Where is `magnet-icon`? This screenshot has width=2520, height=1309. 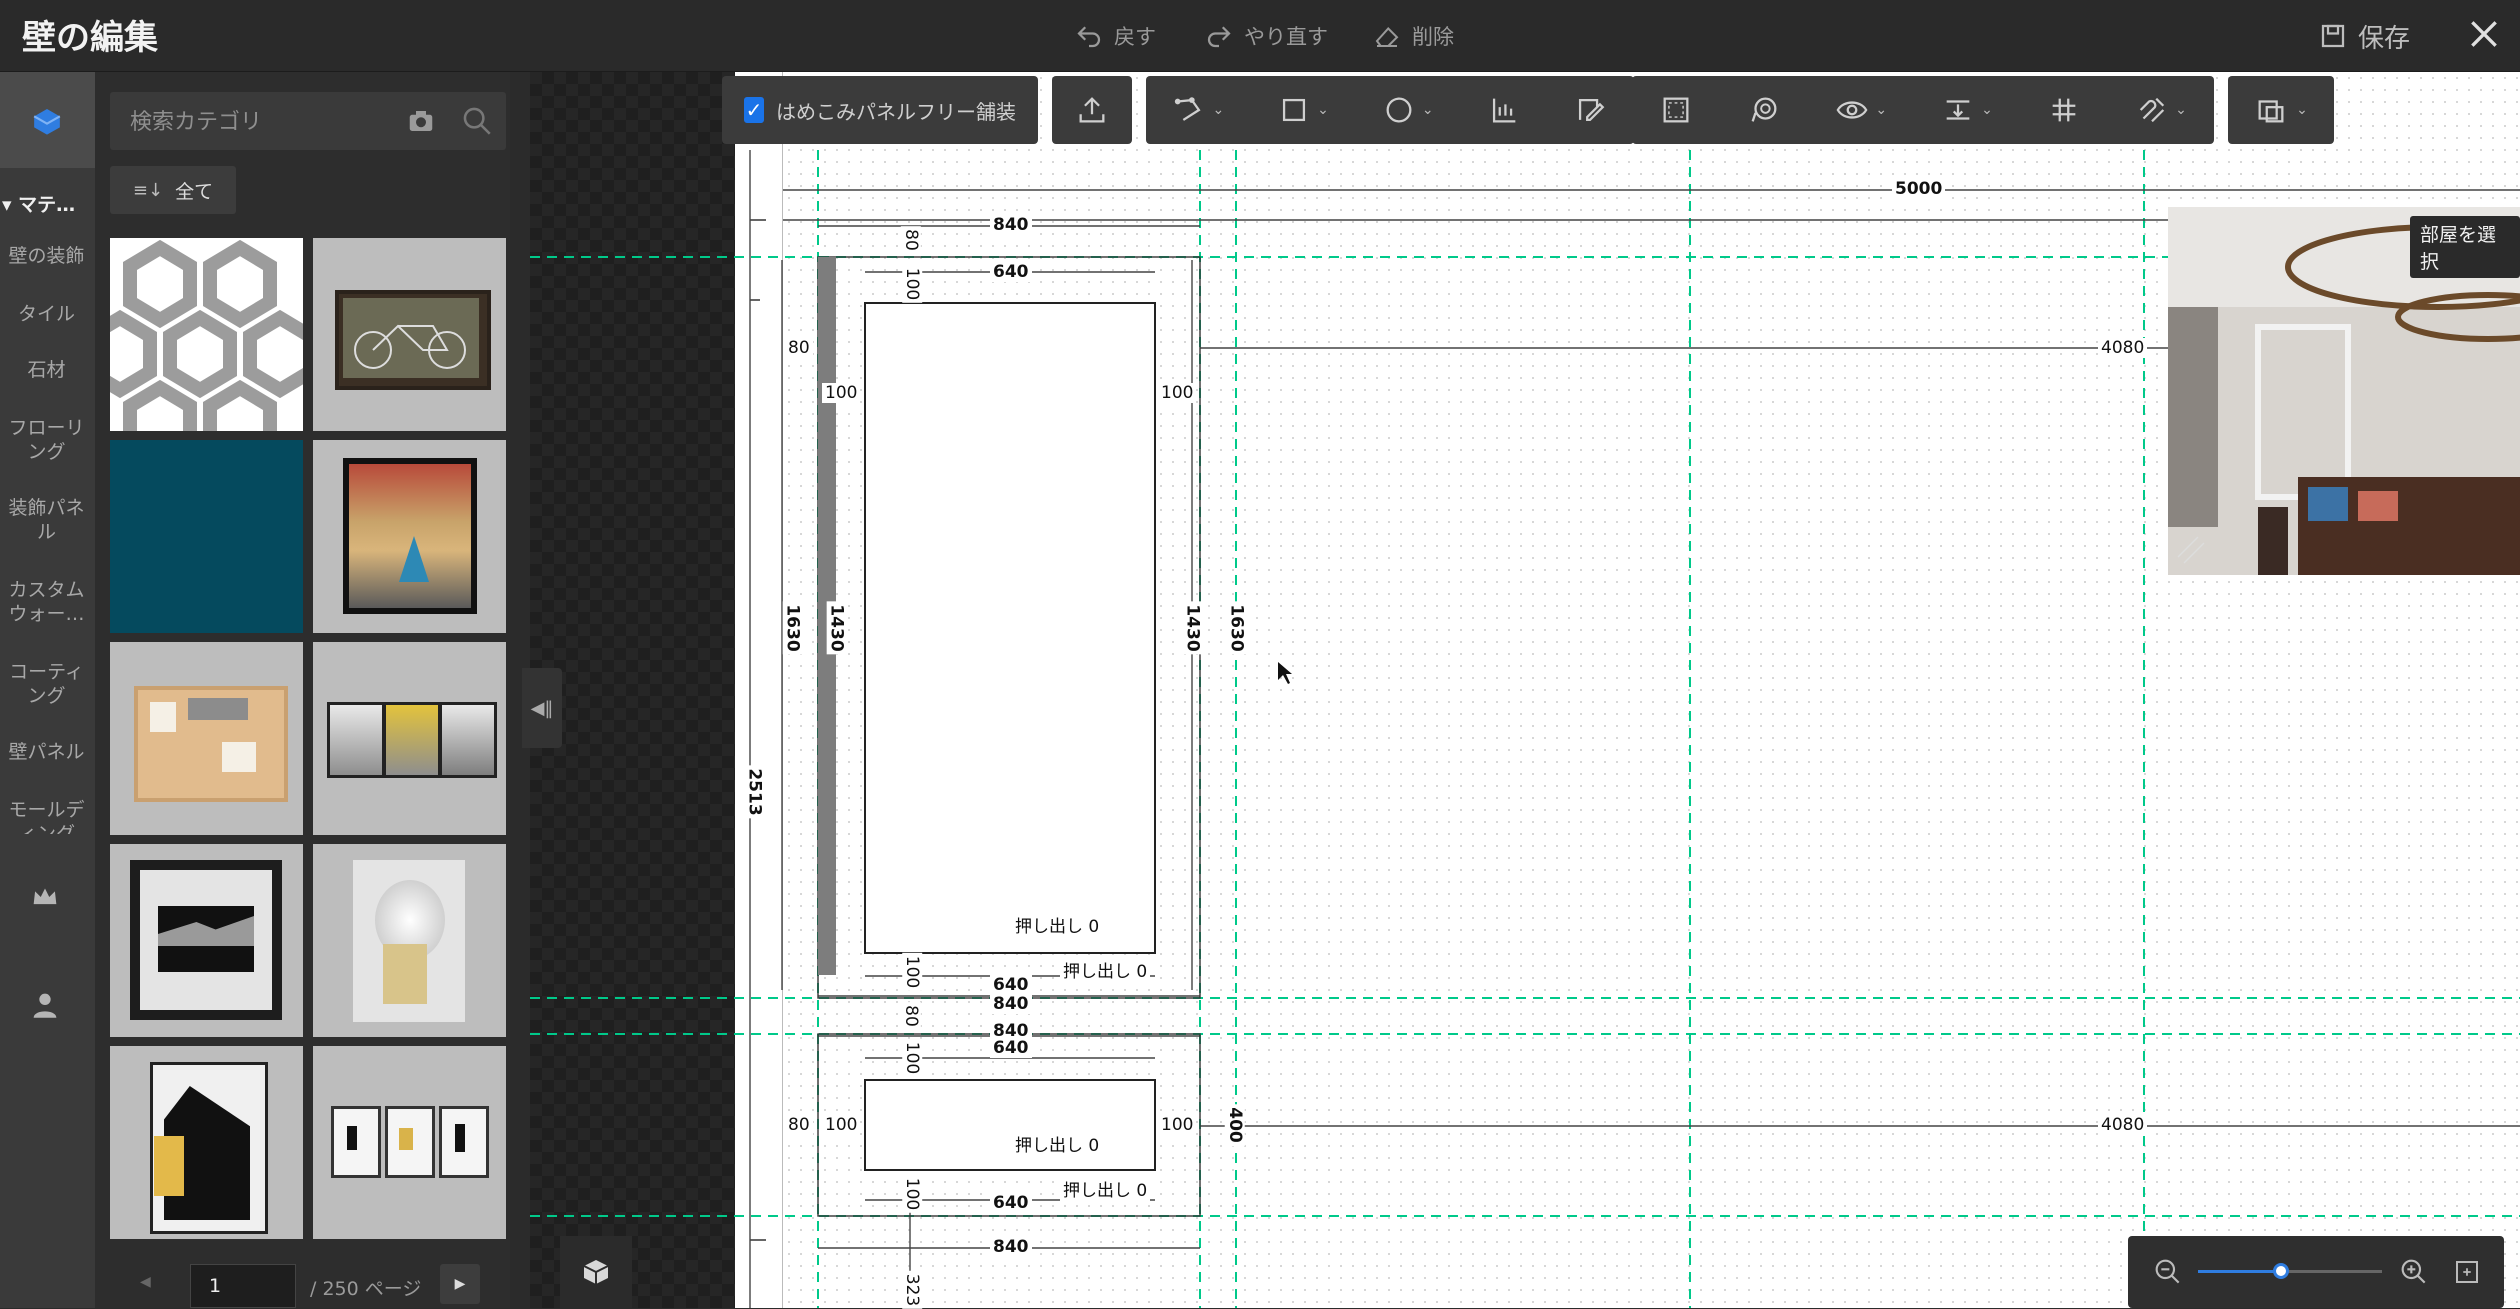
magnet-icon is located at coordinates (2152, 110).